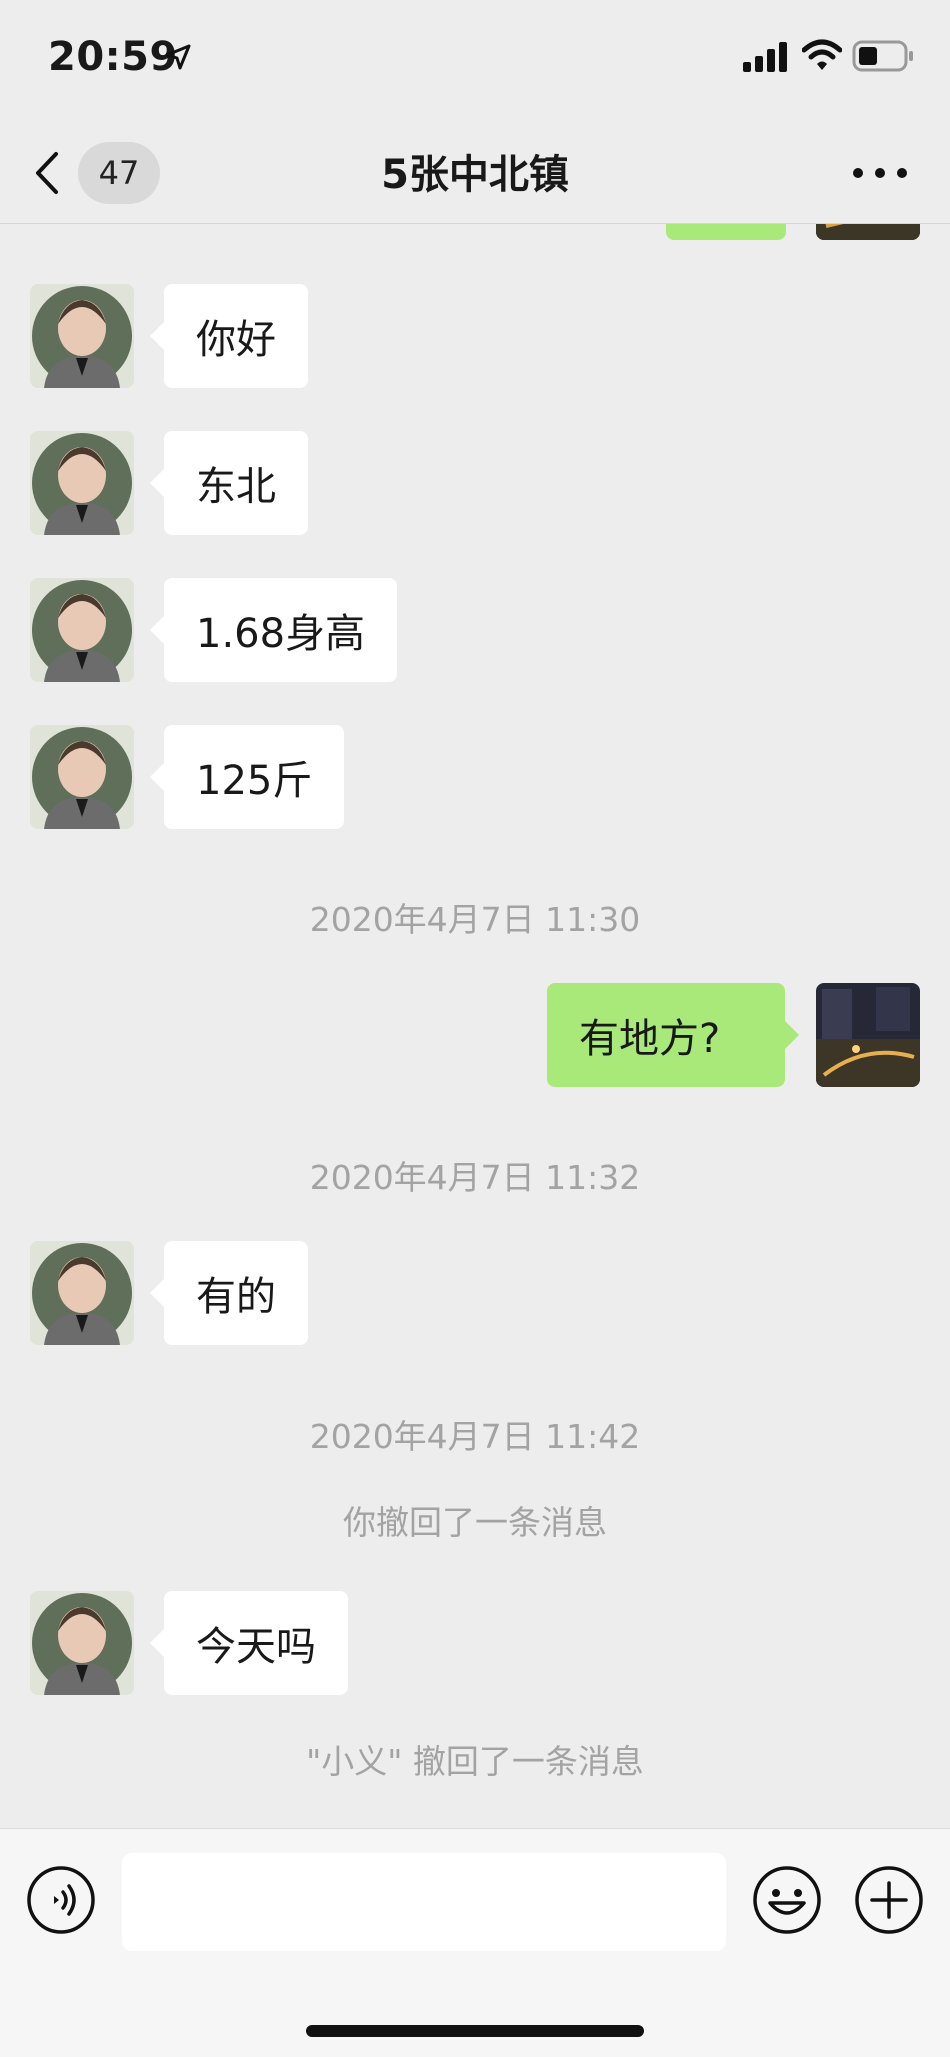 The image size is (950, 2057). Describe the element at coordinates (273, 630) in the screenshot. I see `message-bubble-received: 1.68身高` at that location.